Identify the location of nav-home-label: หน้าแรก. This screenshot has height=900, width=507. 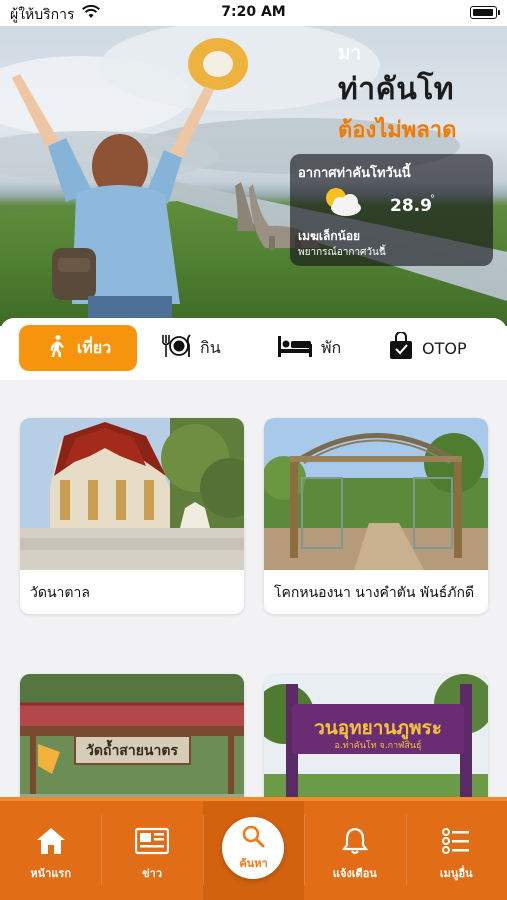
(50, 873).